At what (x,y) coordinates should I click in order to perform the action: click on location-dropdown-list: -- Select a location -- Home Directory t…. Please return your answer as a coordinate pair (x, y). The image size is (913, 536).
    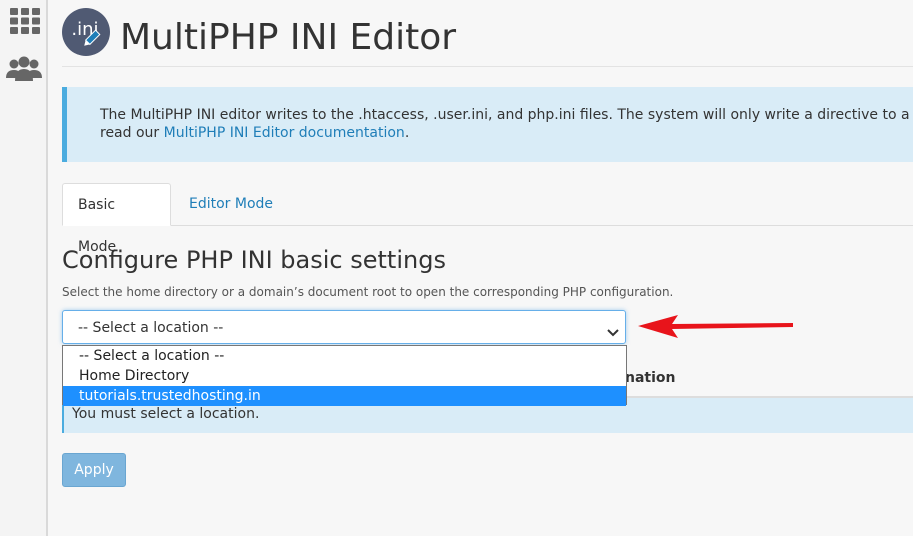
    Looking at the image, I should click on (344, 375).